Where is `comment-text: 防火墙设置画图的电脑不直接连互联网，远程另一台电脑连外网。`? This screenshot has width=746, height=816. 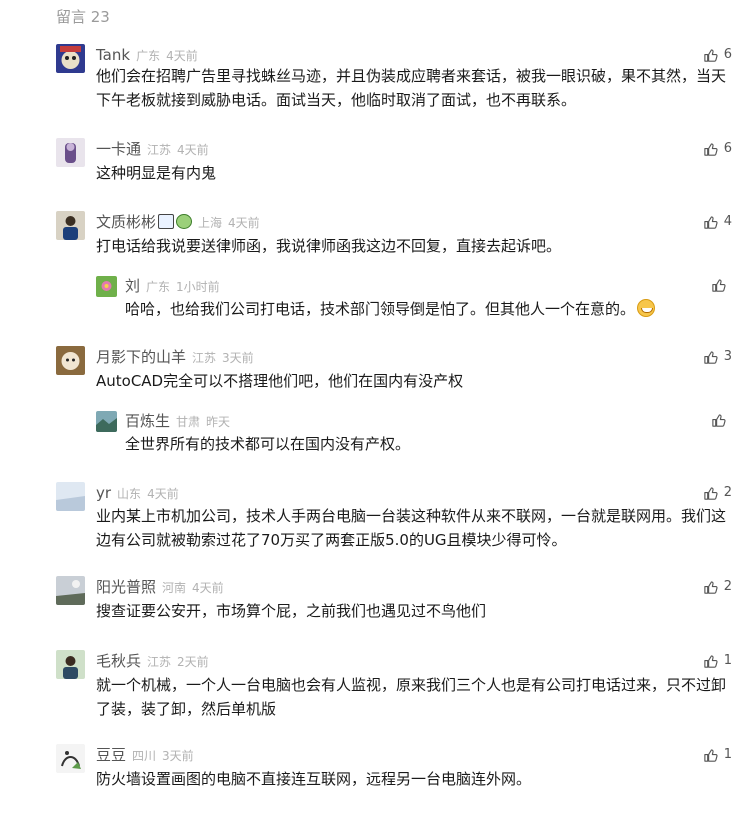 comment-text: 防火墙设置画图的电脑不直接连互联网，远程另一台电脑连外网。 is located at coordinates (313, 779).